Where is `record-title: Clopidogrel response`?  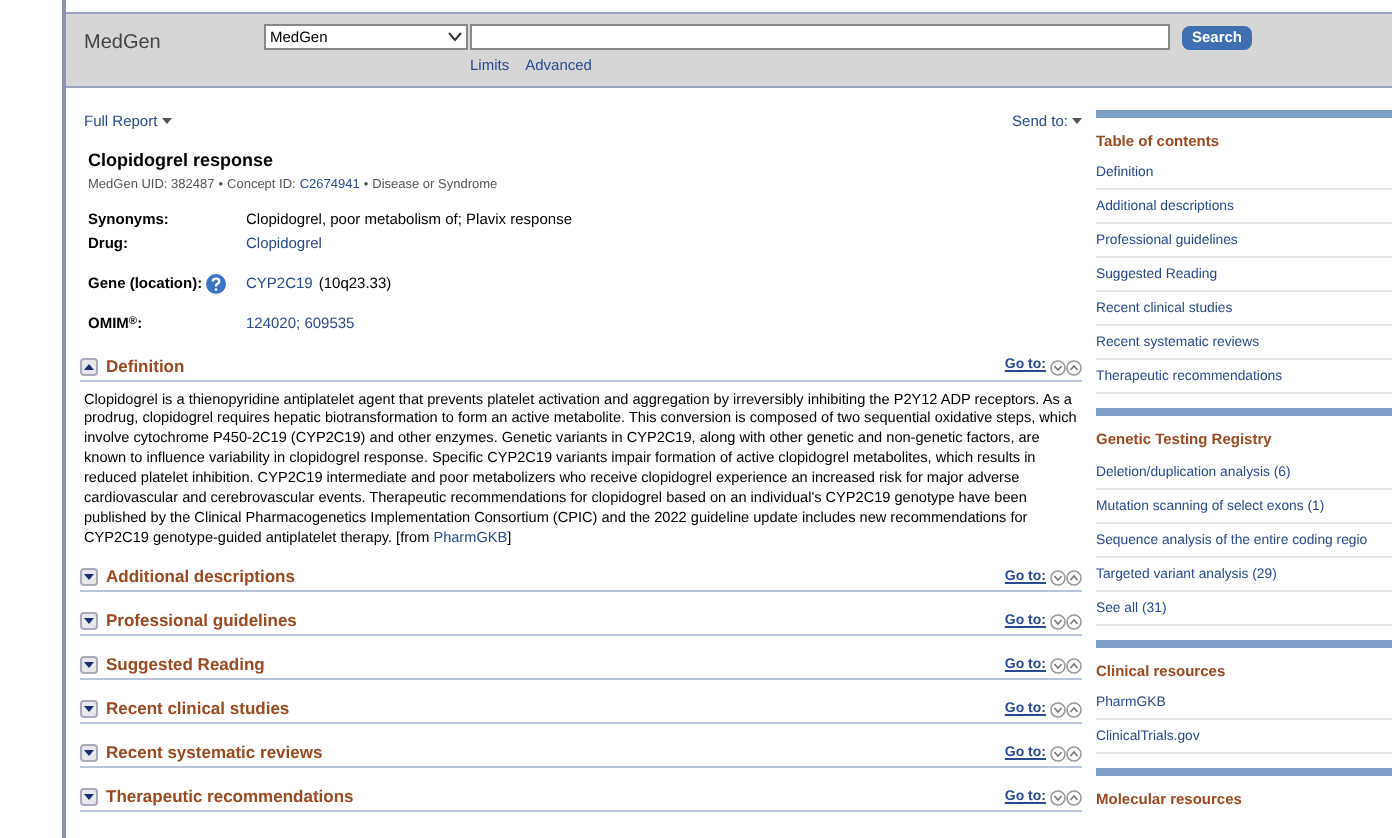
record-title: Clopidogrel response is located at coordinates (181, 161).